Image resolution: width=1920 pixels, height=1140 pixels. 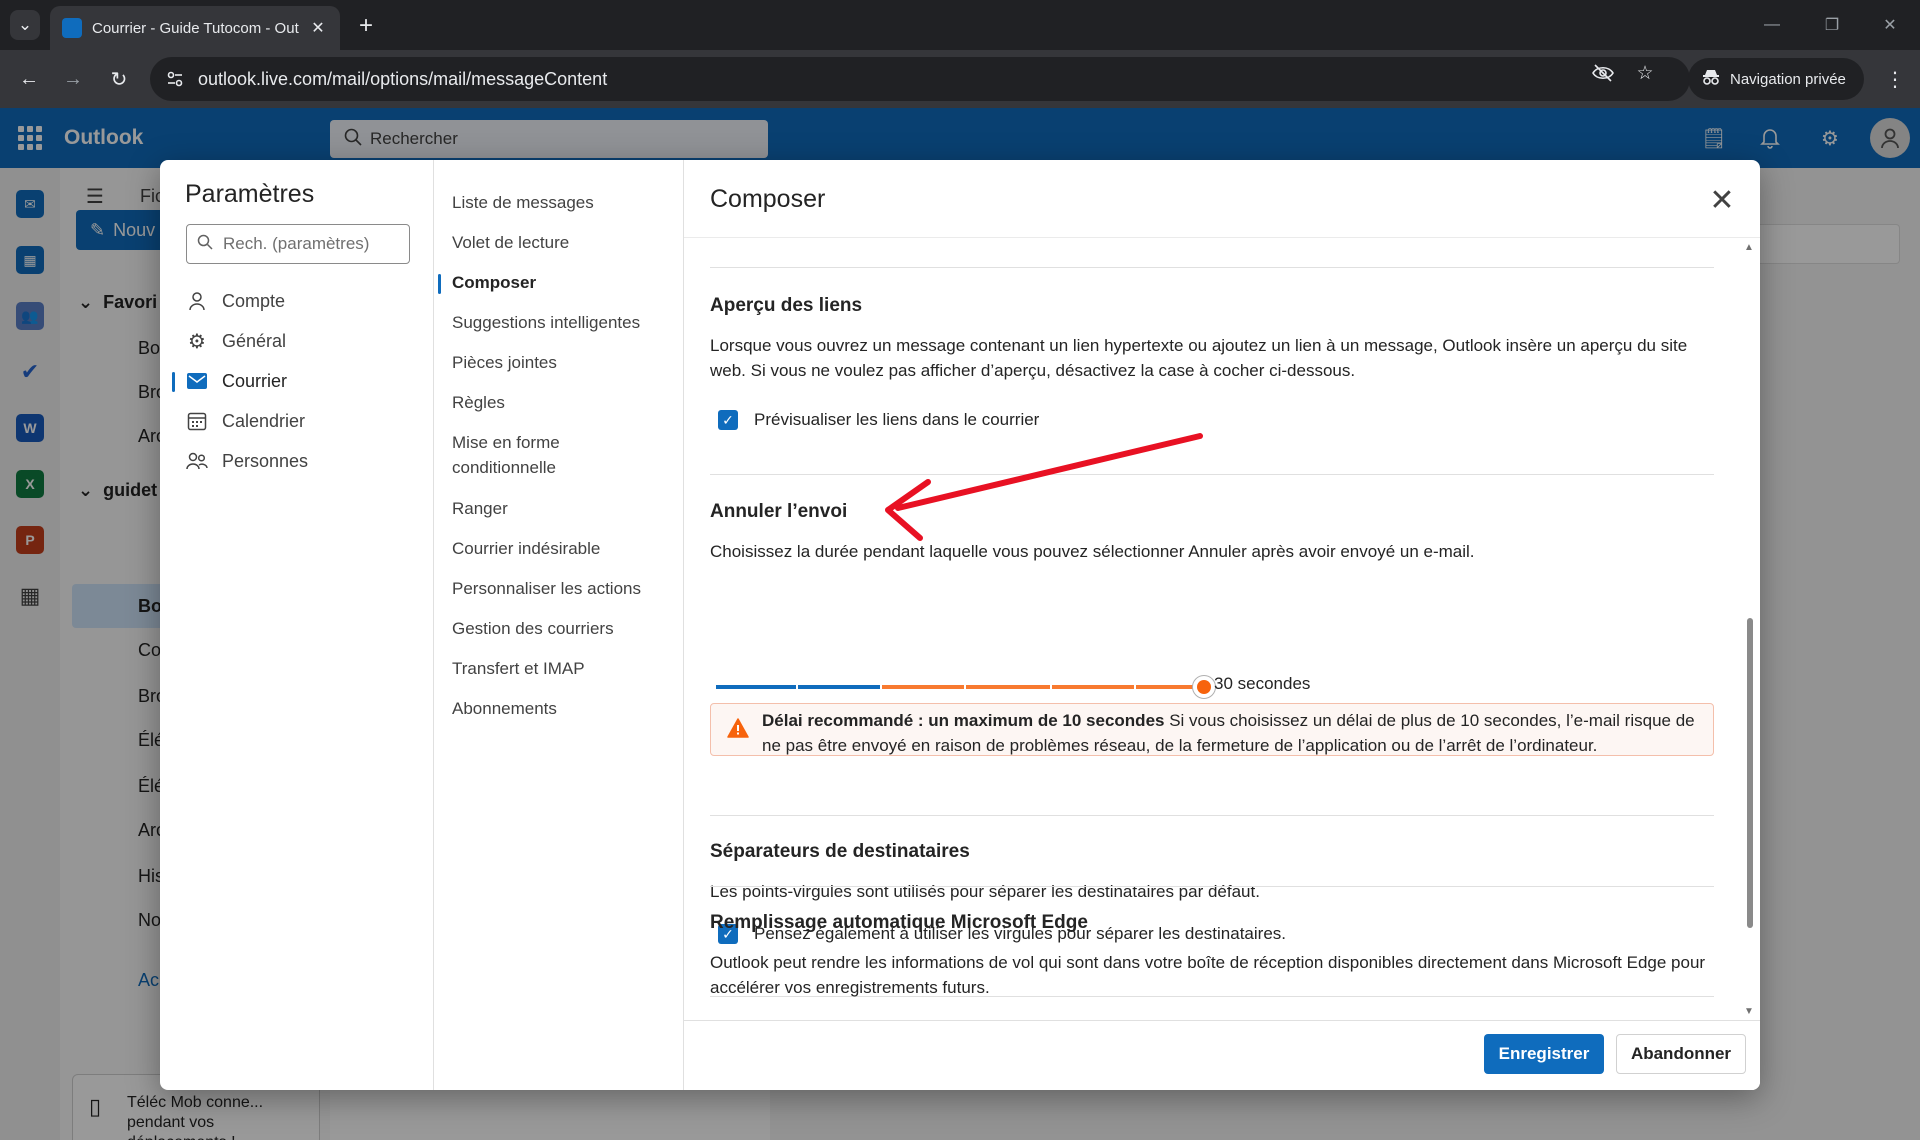 What do you see at coordinates (254, 340) in the screenshot?
I see `category-label: Général` at bounding box center [254, 340].